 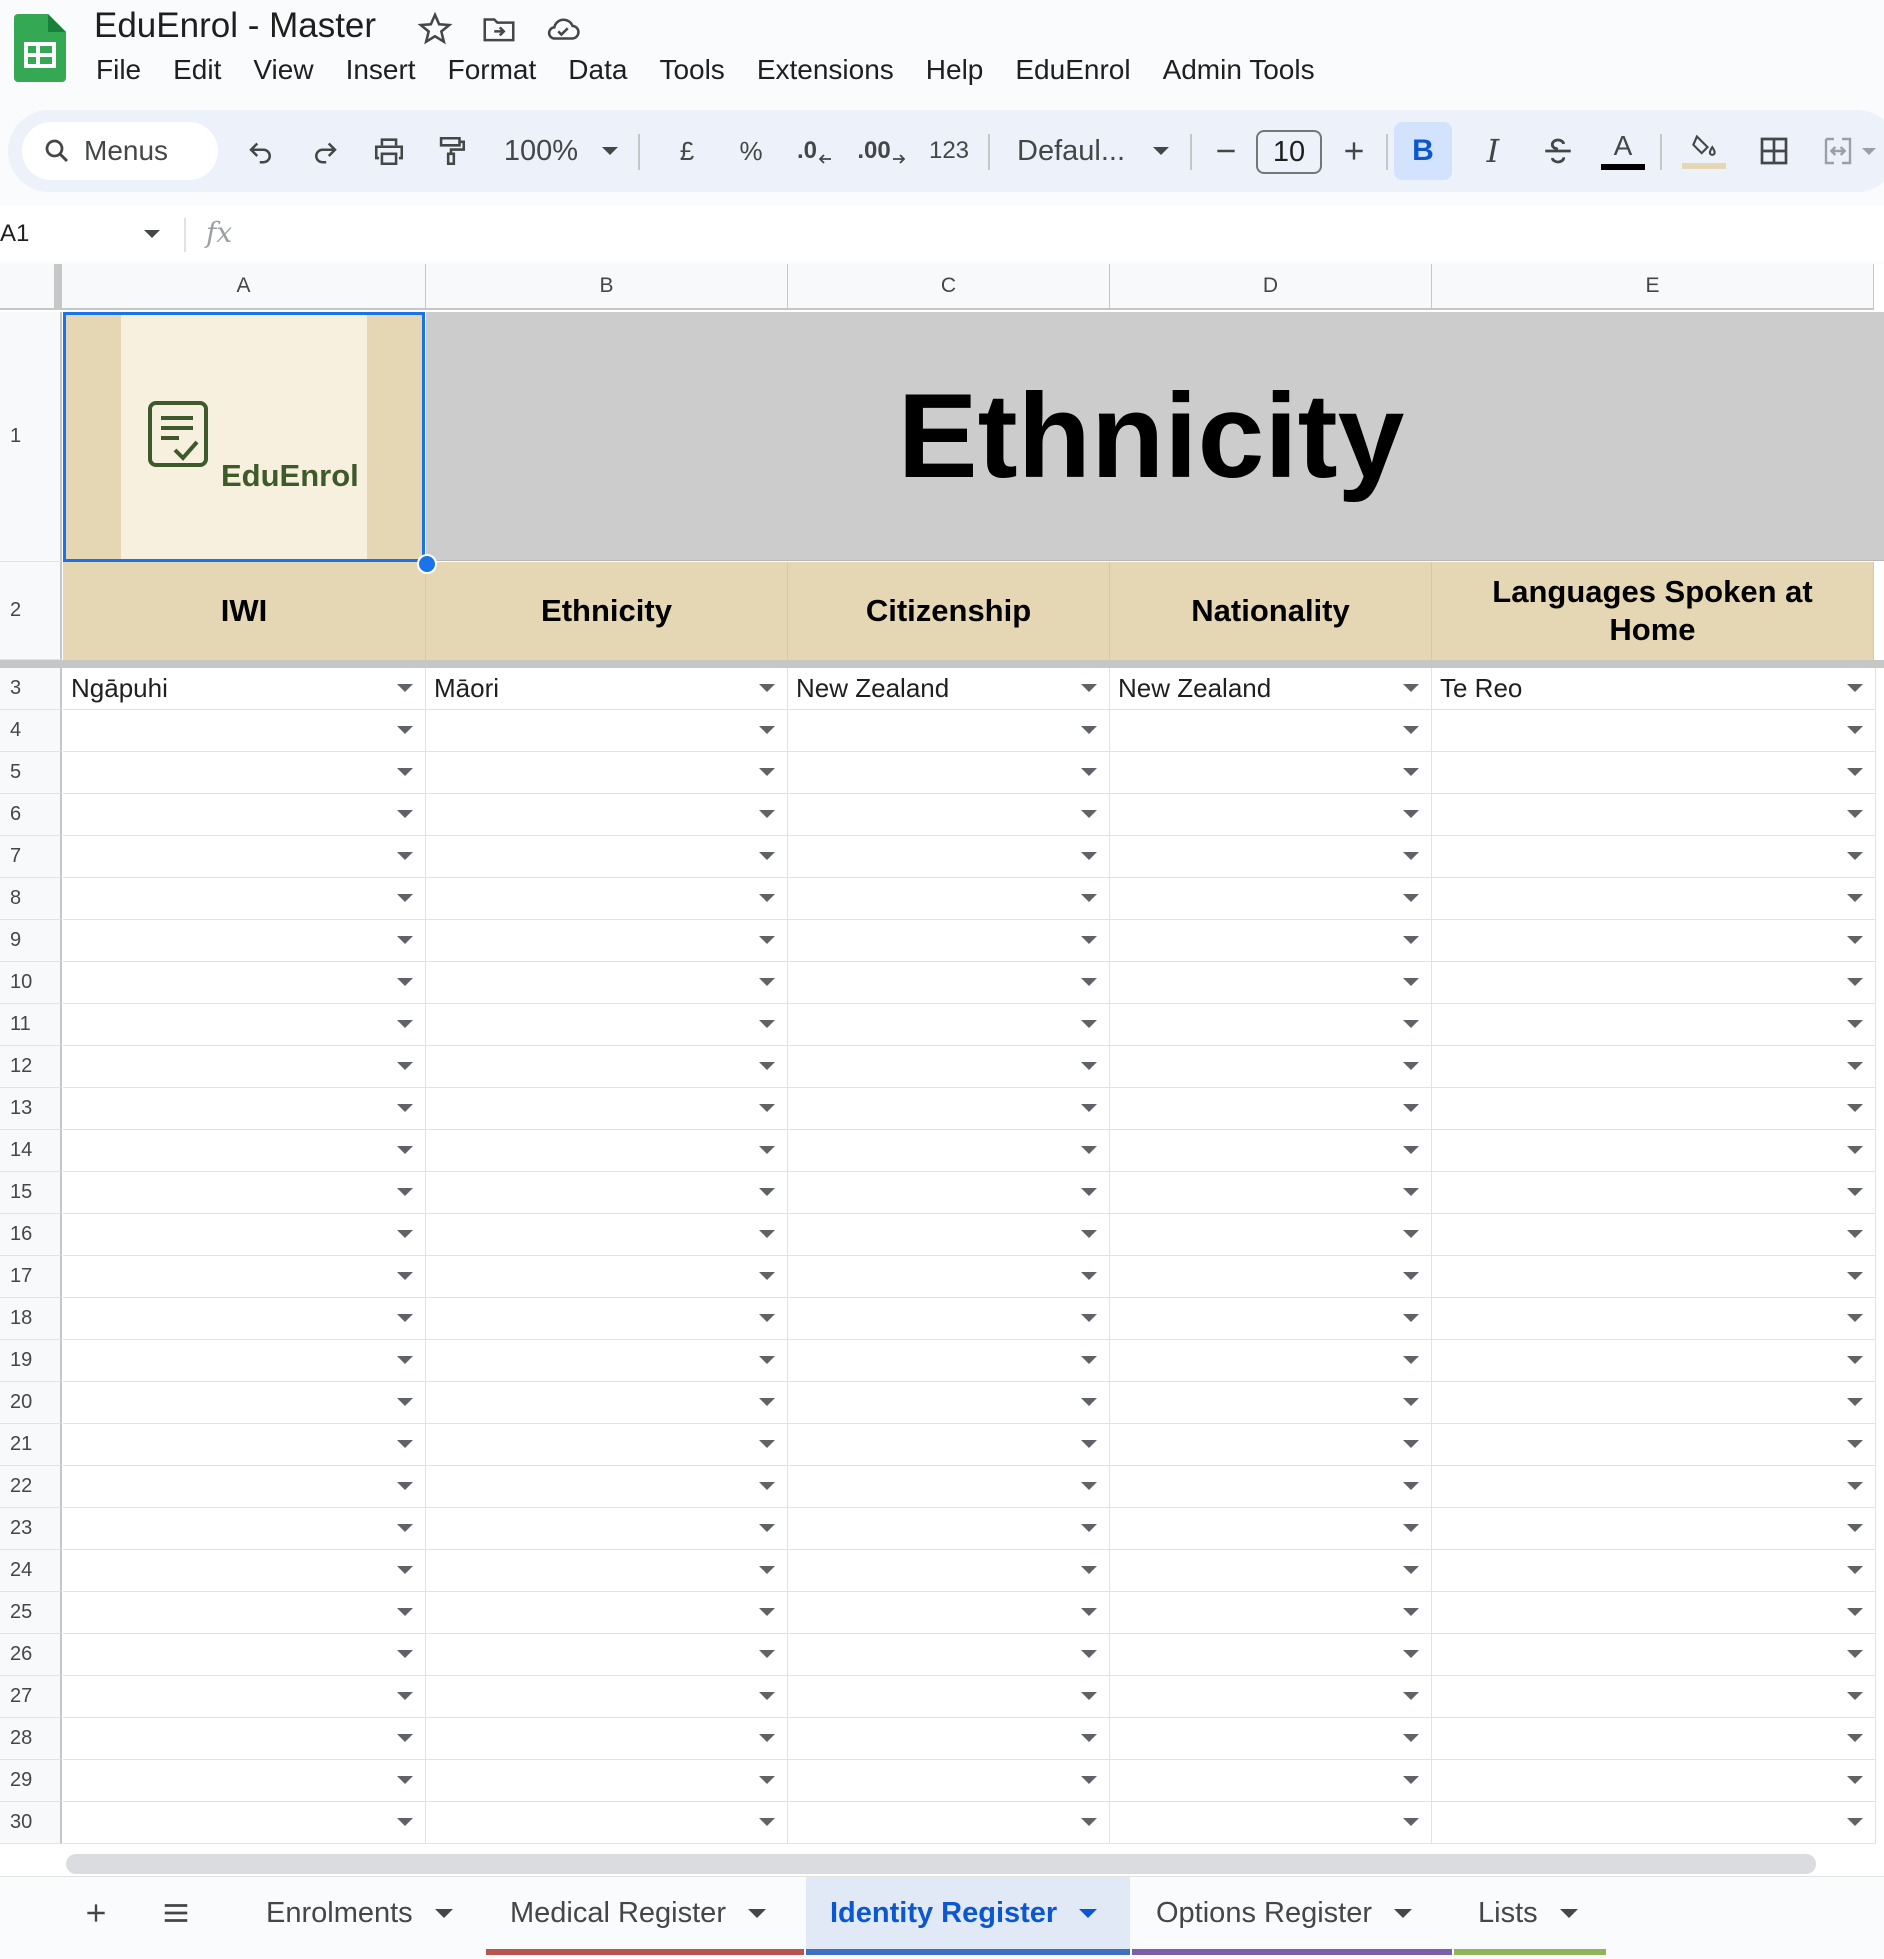 I want to click on more-formats-button: 123, so click(x=949, y=151).